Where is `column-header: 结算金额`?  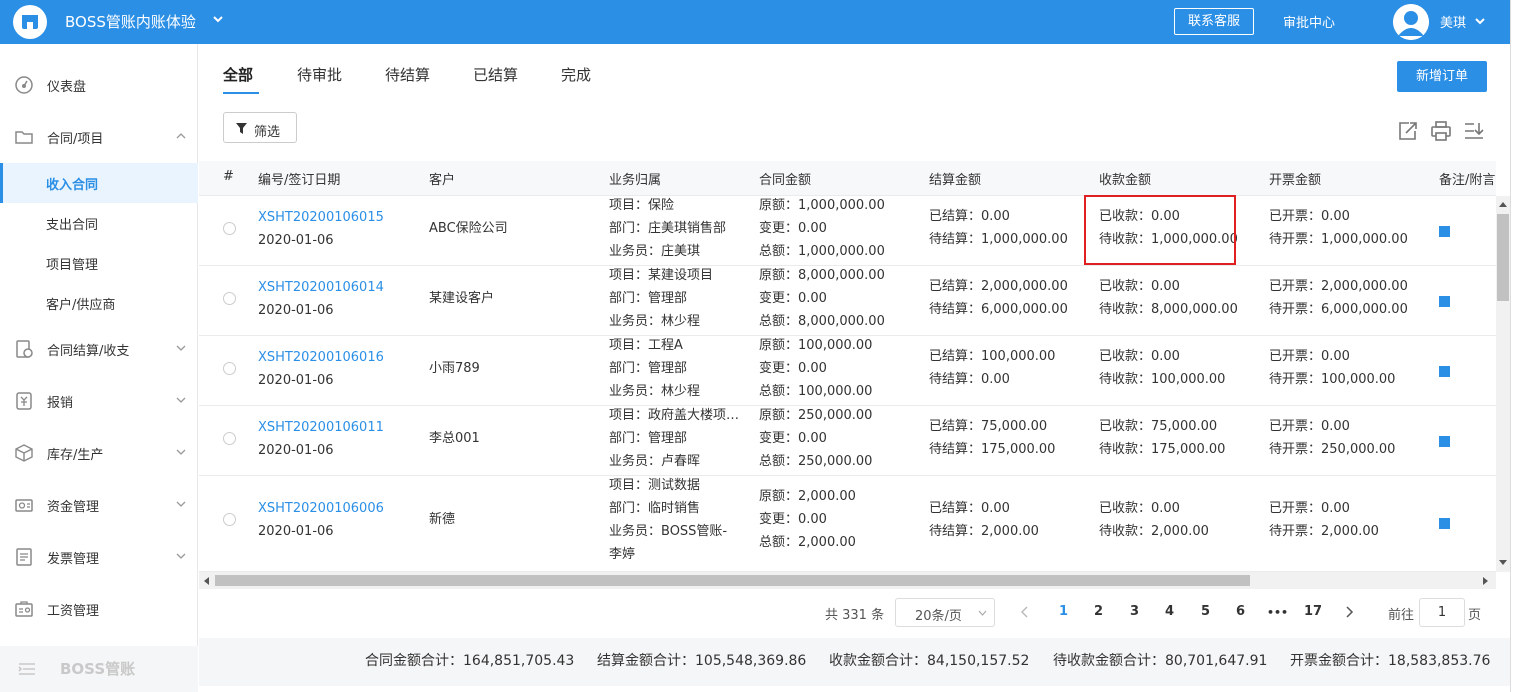
column-header: 结算金额 is located at coordinates (955, 180).